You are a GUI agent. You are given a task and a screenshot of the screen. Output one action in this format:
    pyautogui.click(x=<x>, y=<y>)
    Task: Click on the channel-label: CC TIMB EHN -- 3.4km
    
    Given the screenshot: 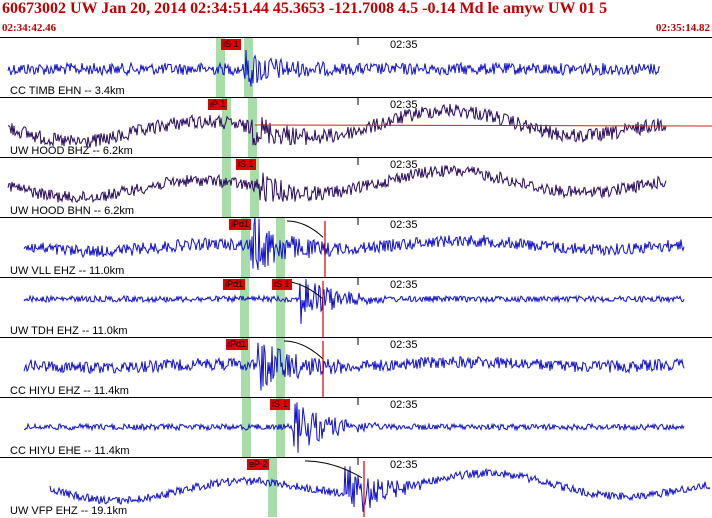 What is the action you would take?
    pyautogui.click(x=67, y=91)
    